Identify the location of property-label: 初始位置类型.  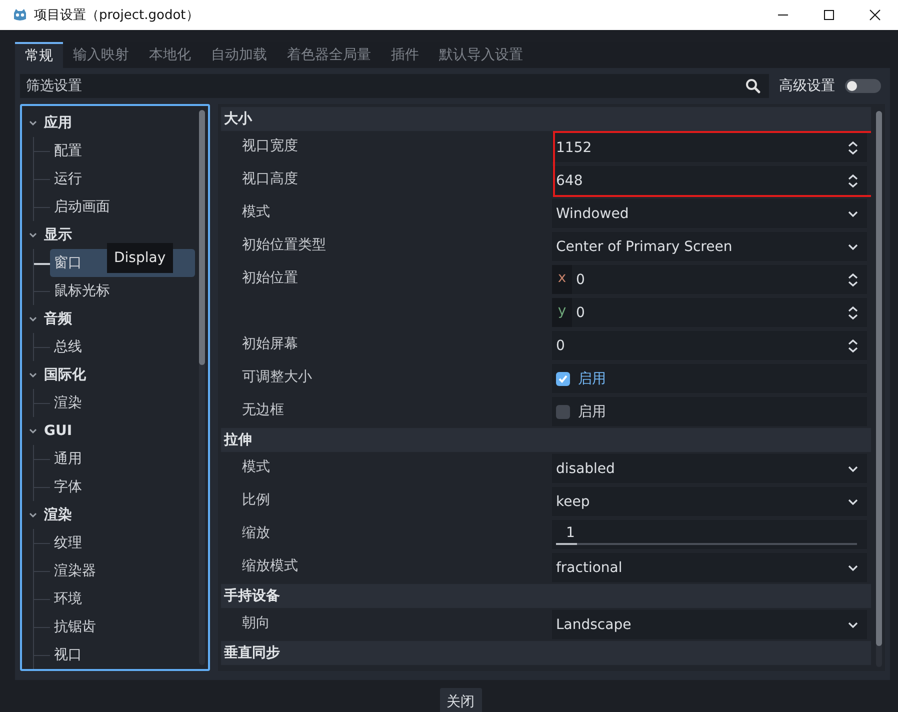
(284, 245).